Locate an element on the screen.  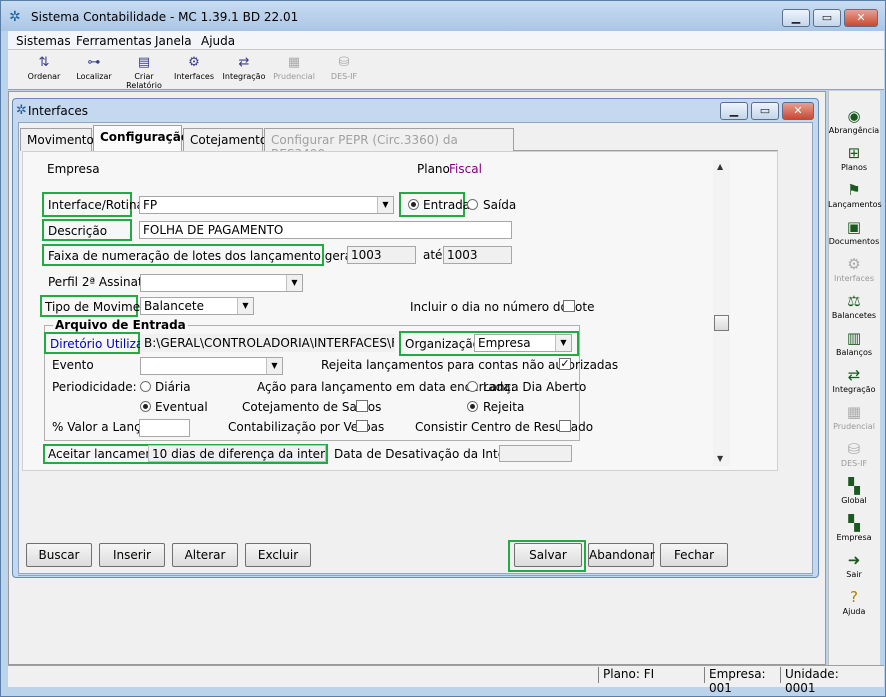
faixa-inicio-field: 1003 is located at coordinates (381, 255).